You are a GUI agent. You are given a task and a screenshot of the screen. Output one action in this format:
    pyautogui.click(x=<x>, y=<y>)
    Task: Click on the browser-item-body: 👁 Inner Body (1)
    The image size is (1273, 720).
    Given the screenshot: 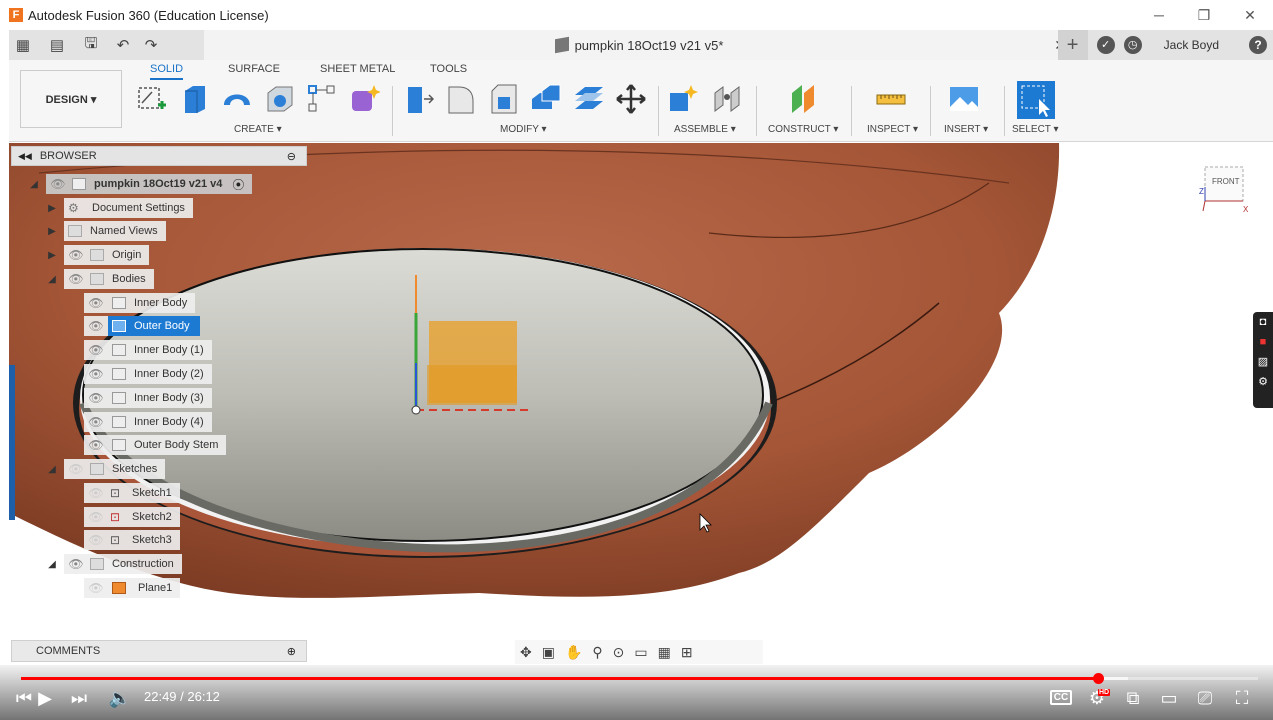 What is the action you would take?
    pyautogui.click(x=148, y=350)
    